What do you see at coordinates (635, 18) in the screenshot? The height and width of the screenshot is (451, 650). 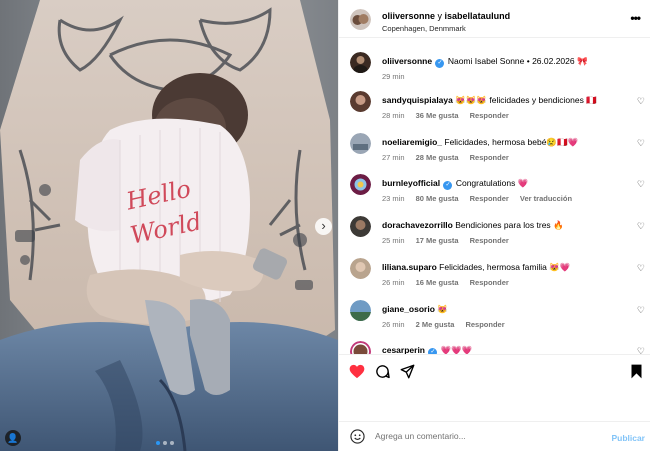 I see `more-options-icon: •••` at bounding box center [635, 18].